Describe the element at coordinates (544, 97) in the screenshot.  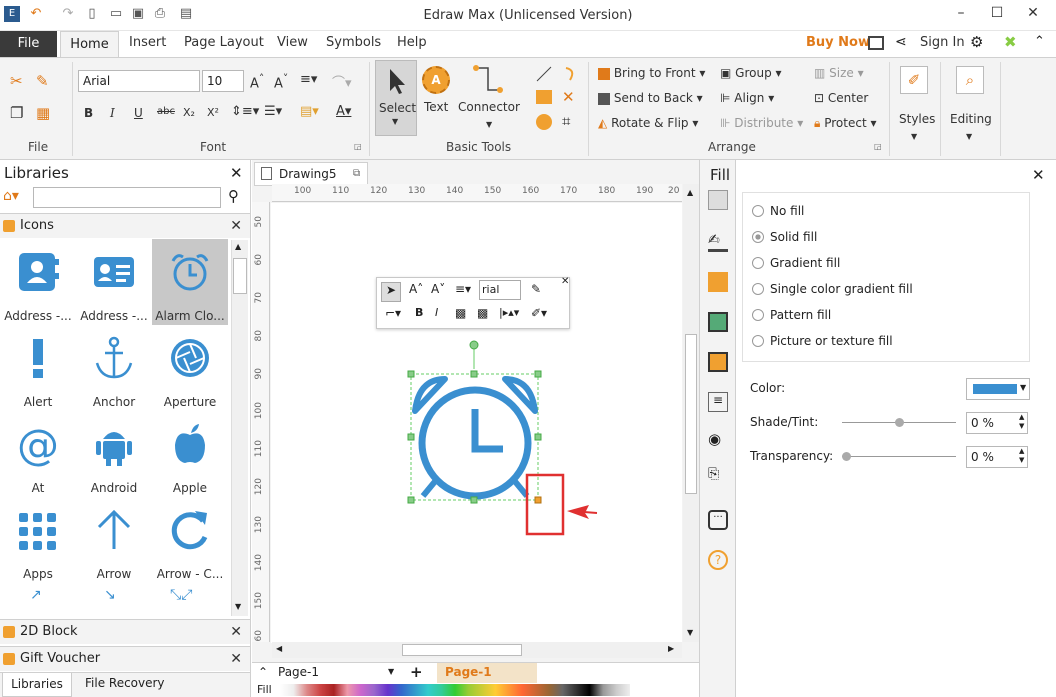
I see `rectangle-icon` at that location.